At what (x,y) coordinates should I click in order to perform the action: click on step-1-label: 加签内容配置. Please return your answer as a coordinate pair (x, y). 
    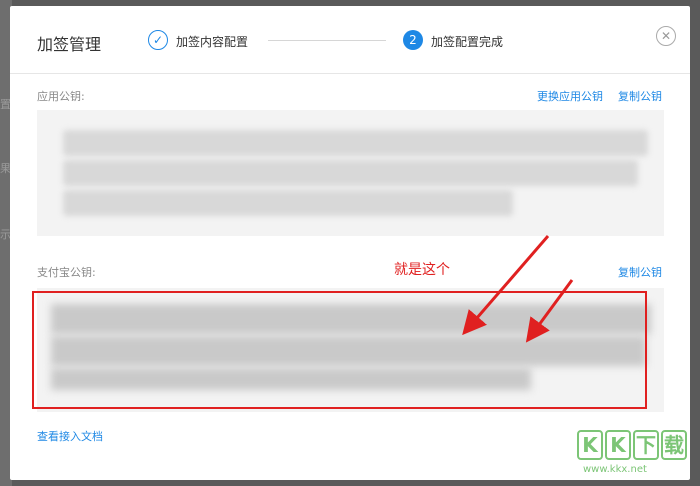
    Looking at the image, I should click on (212, 42).